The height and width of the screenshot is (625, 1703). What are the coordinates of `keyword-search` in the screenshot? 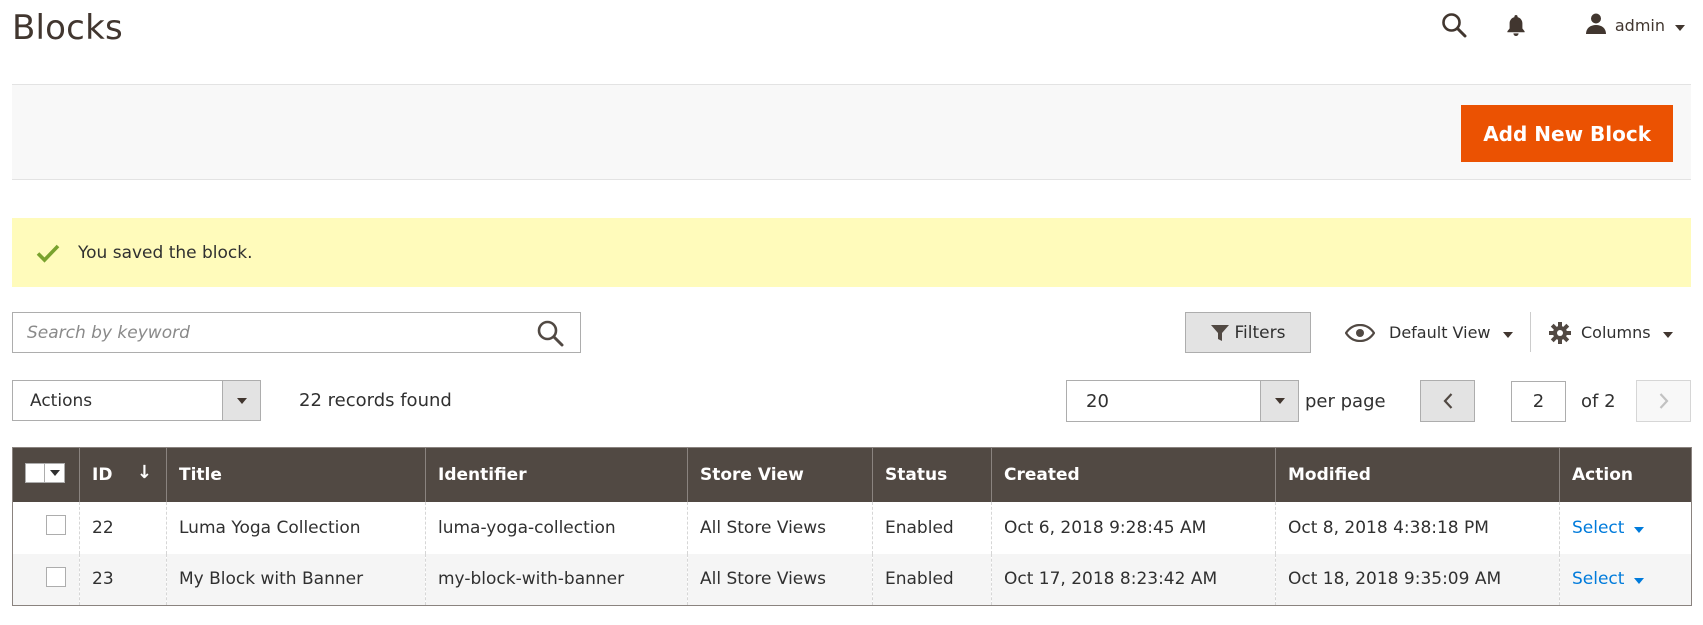 It's located at (296, 332).